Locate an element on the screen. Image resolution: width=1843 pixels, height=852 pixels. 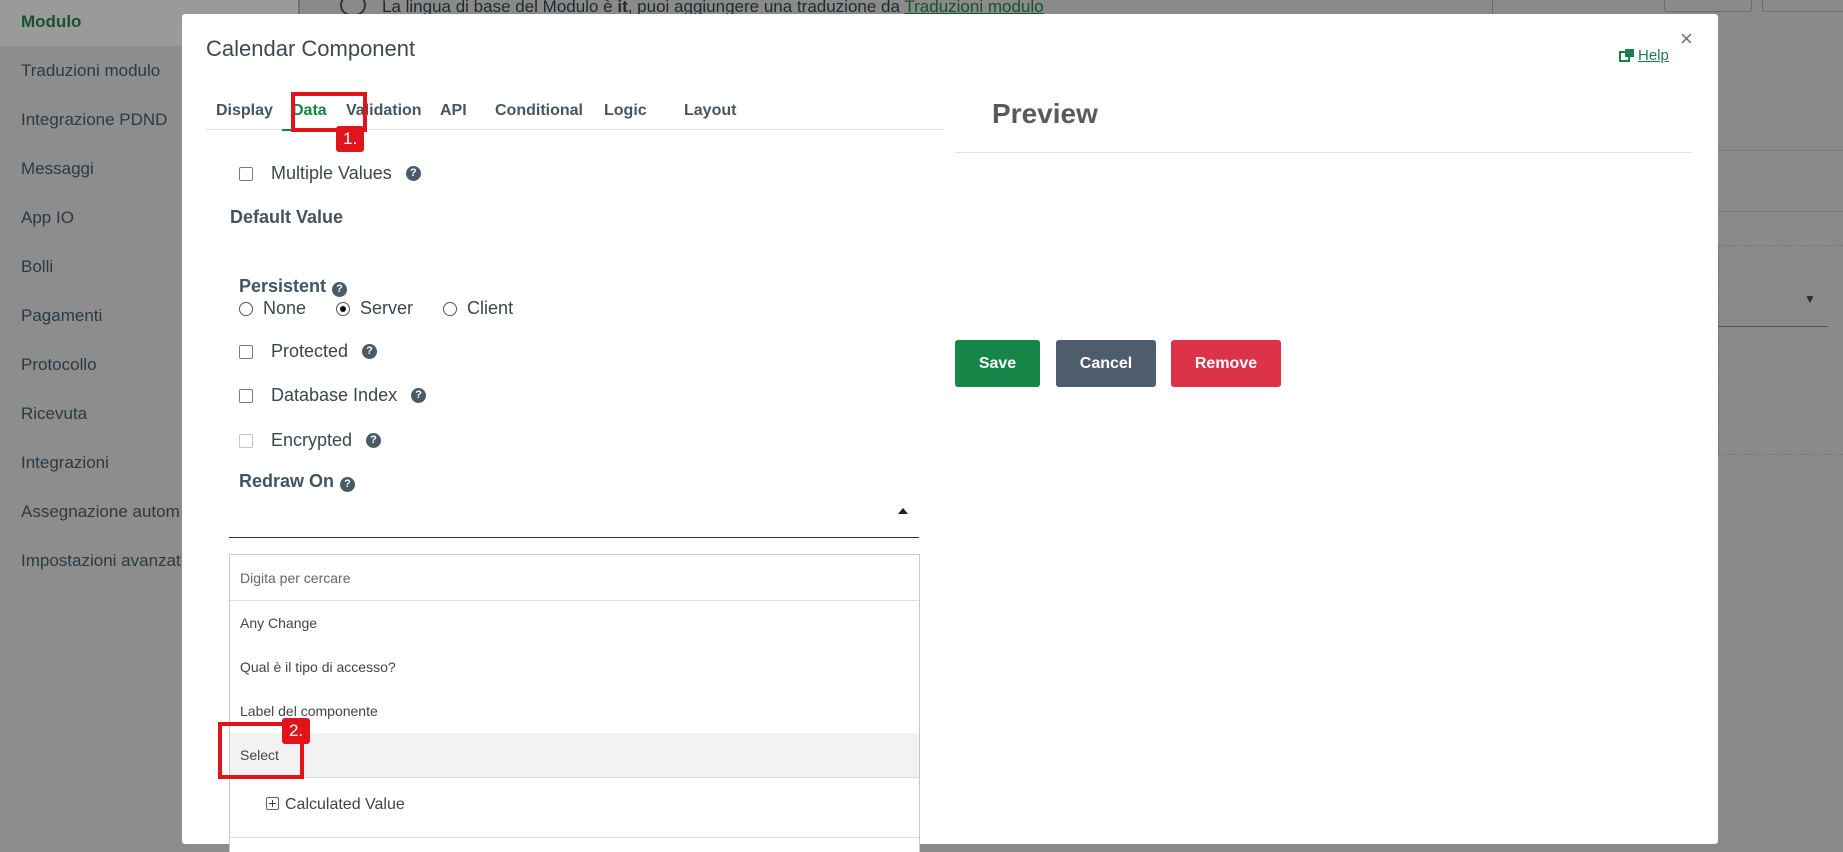
sidebar-item-bolli: Bolli is located at coordinates (37, 267).